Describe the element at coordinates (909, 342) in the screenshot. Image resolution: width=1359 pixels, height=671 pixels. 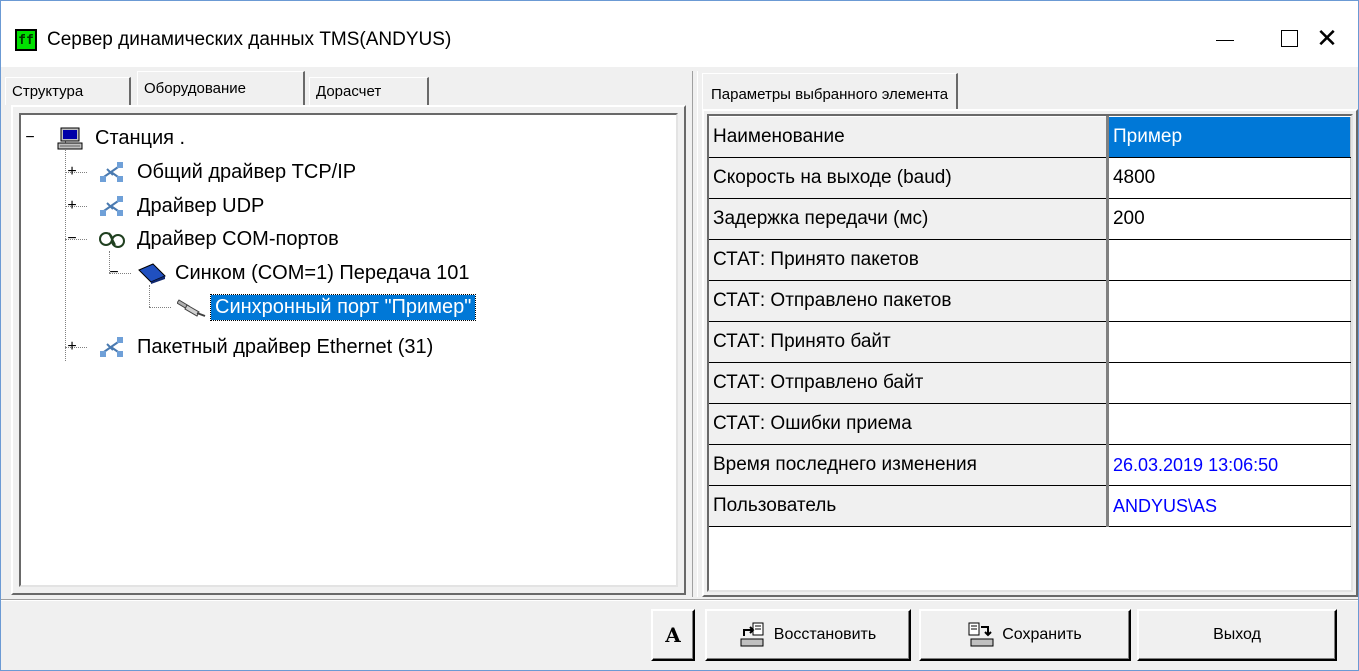
I see `property-name: СТАТ: Принято байт` at that location.